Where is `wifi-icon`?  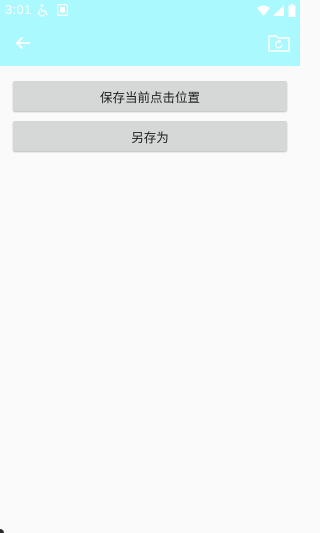 wifi-icon is located at coordinates (263, 10).